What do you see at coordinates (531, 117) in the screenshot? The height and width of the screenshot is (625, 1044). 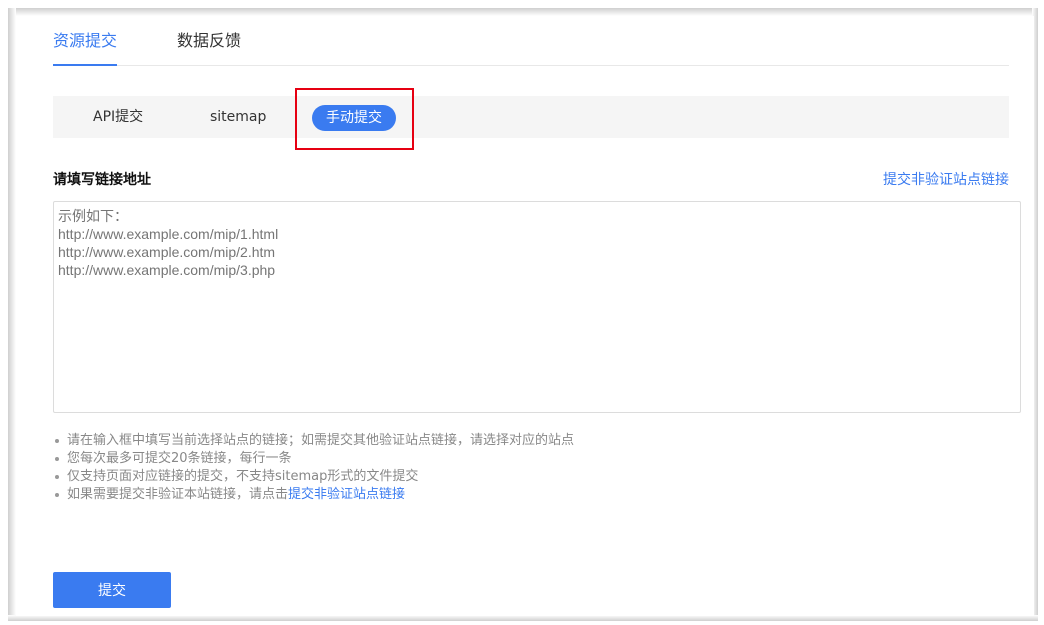 I see `submit-method-tabs: API提交 sitemap 手动提交` at bounding box center [531, 117].